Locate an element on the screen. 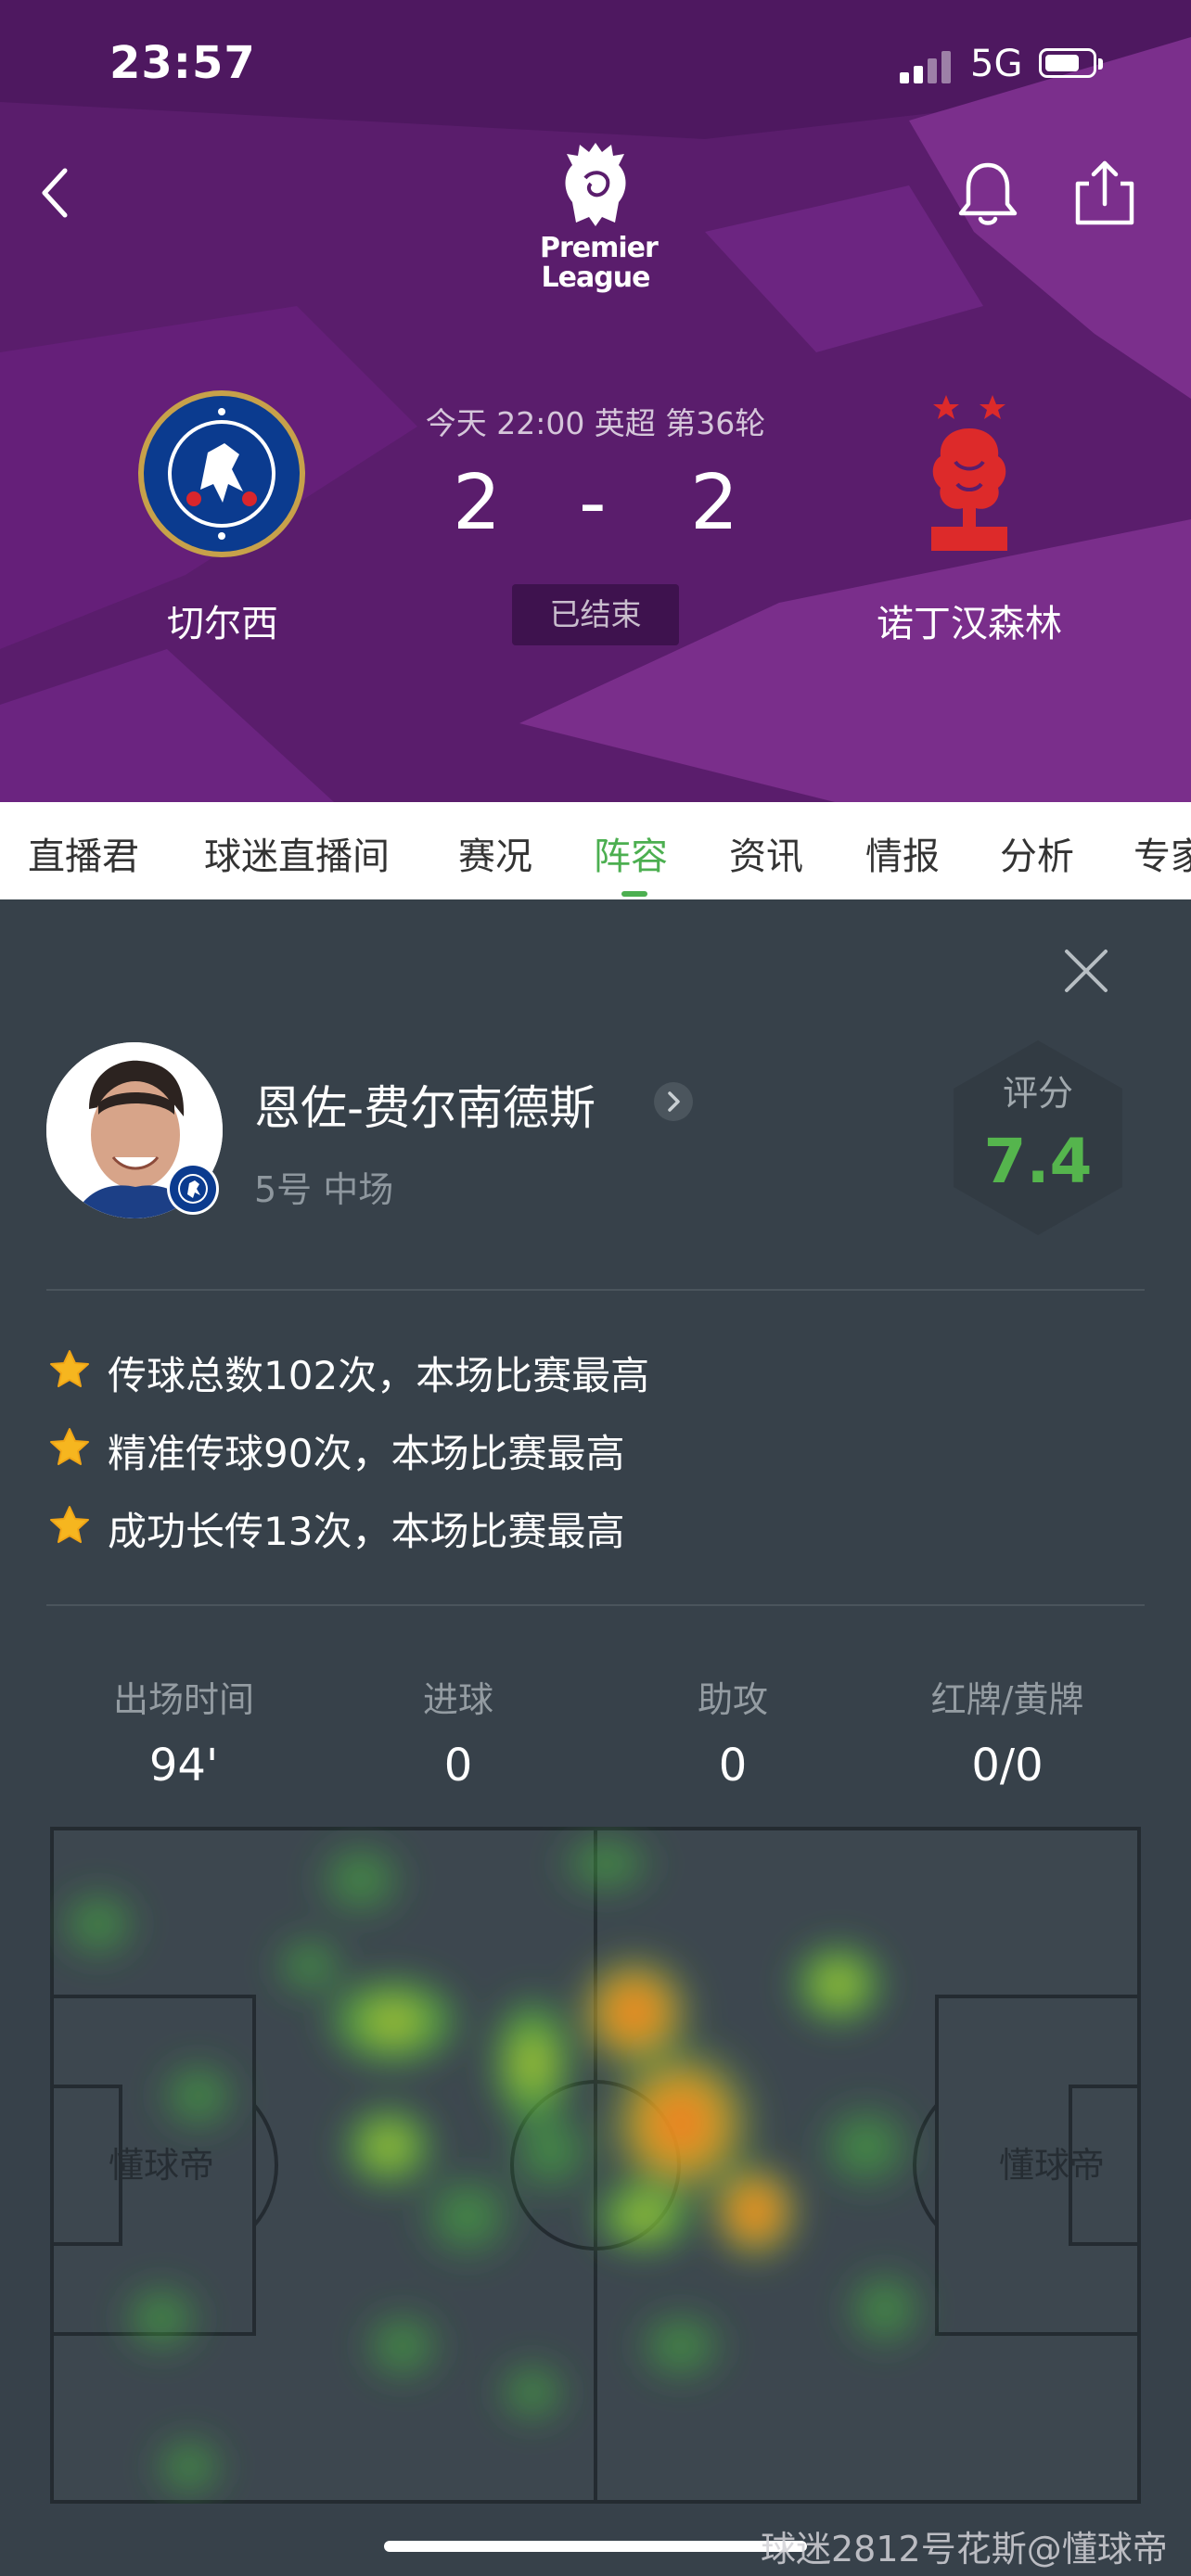 This screenshot has height=2576, width=1191. network-label: 5G is located at coordinates (996, 64).